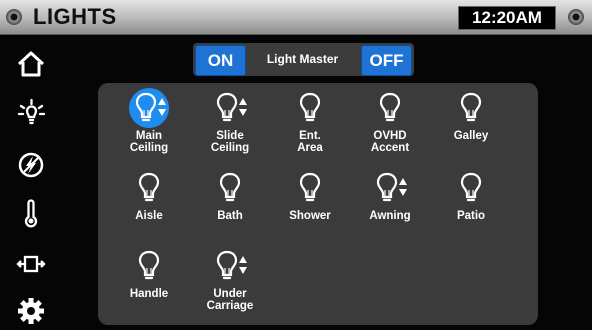  I want to click on thermometer-icon, so click(31, 213).